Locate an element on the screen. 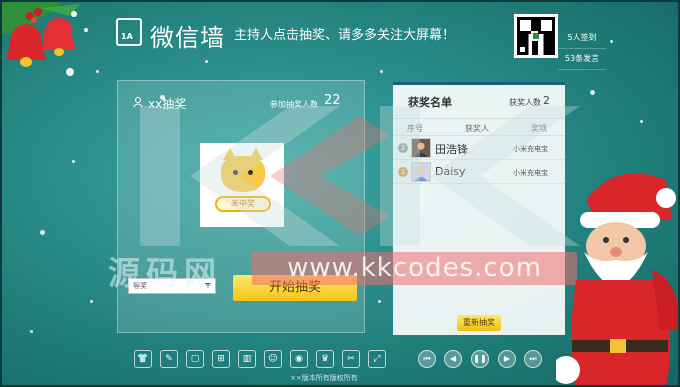 This screenshot has height=387, width=680. fullscreen-icon: ⤢ is located at coordinates (377, 359).